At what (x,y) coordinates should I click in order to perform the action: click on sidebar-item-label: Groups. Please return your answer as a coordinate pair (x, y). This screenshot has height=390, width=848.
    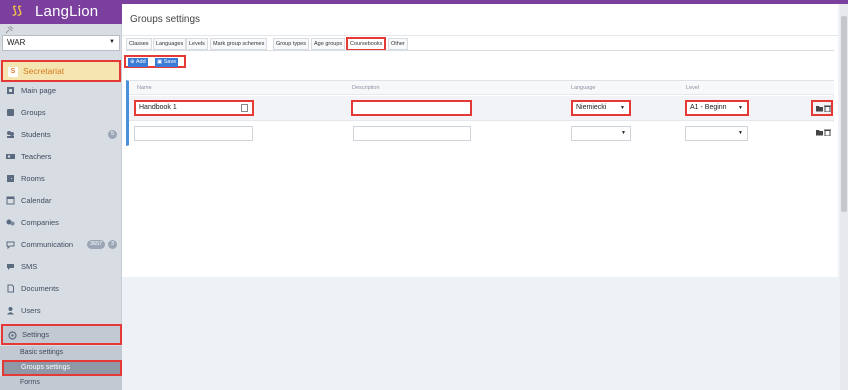
    Looking at the image, I should click on (33, 112).